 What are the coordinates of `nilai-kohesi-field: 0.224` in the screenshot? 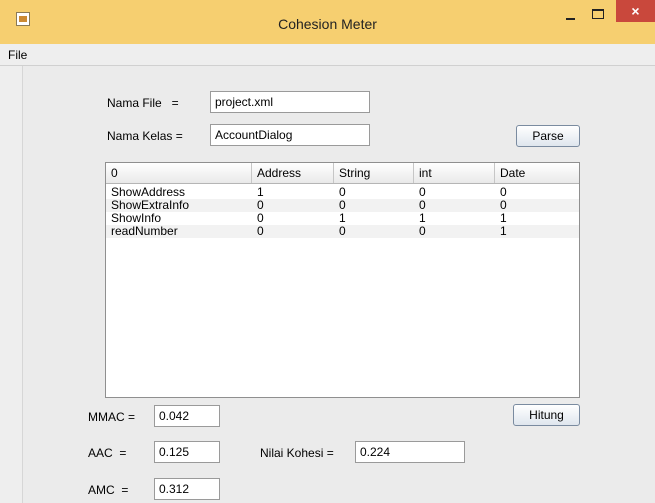 It's located at (410, 452).